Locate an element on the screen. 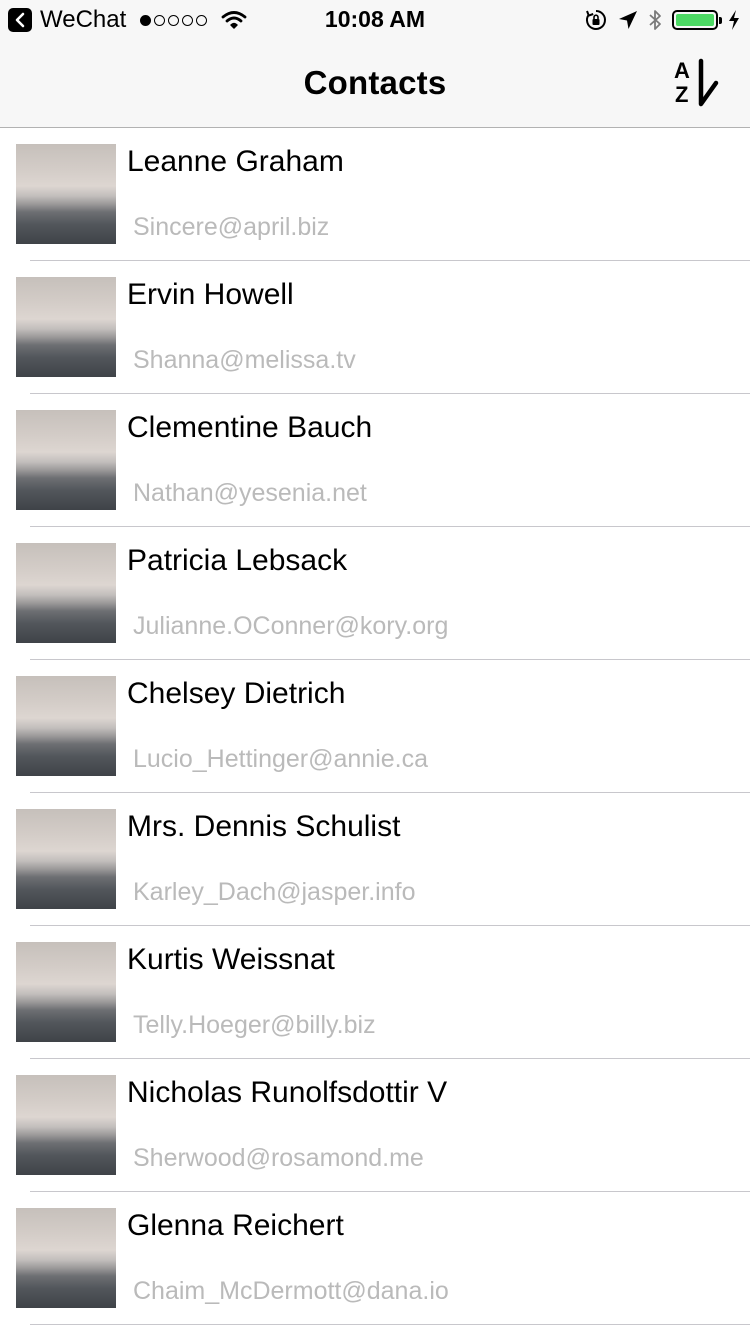 This screenshot has height=1334, width=750. sort-letter-bottom: Z is located at coordinates (681, 94).